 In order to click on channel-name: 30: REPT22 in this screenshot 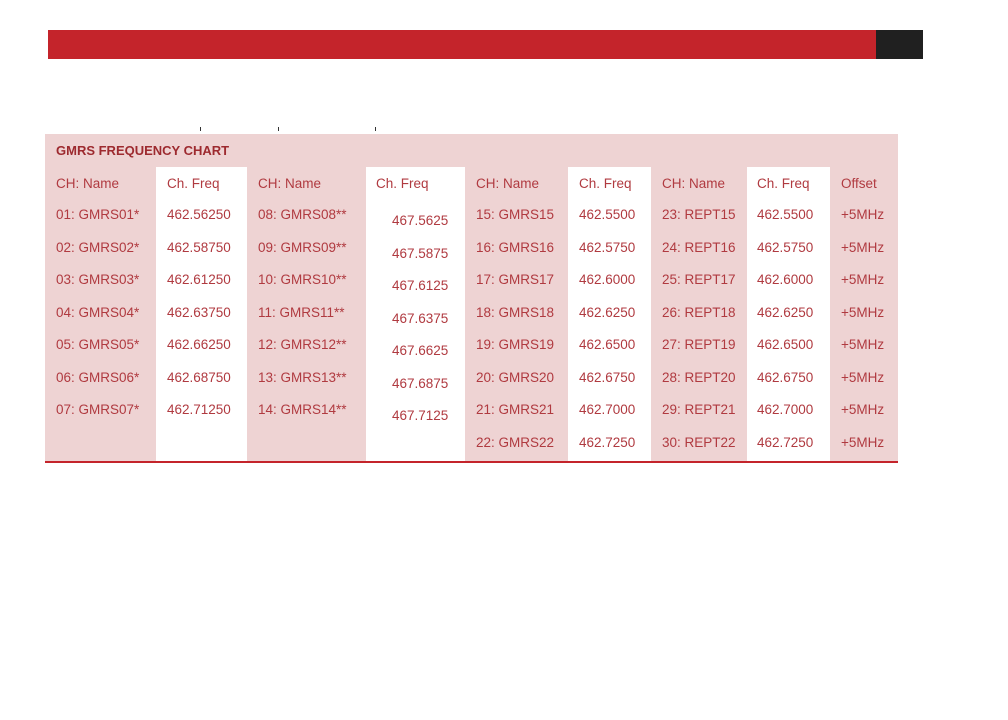, I will do `click(699, 442)`.